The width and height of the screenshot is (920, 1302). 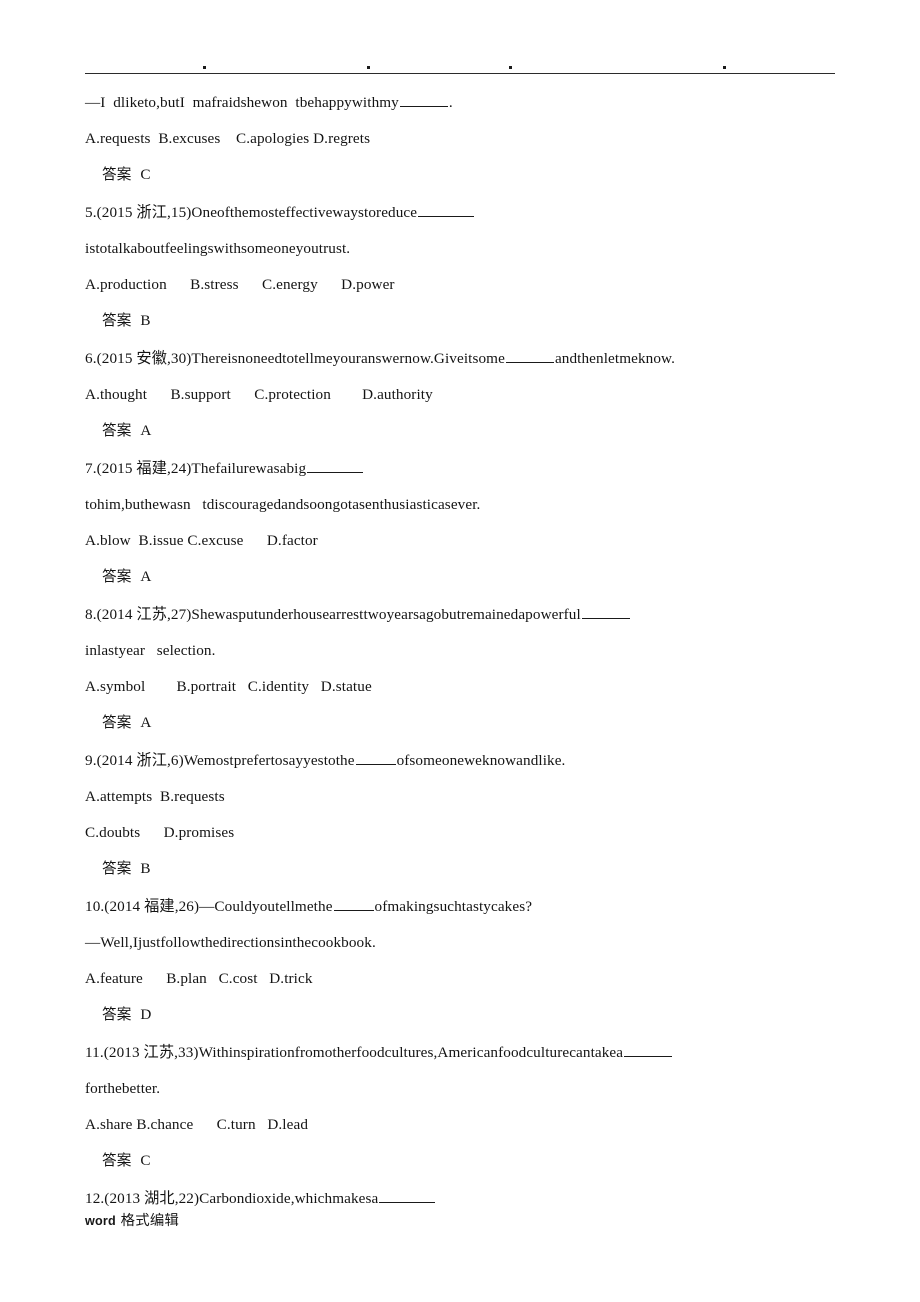 I want to click on option-row: A.symbol B.portrait C.identity D.statue, so click(x=228, y=686).